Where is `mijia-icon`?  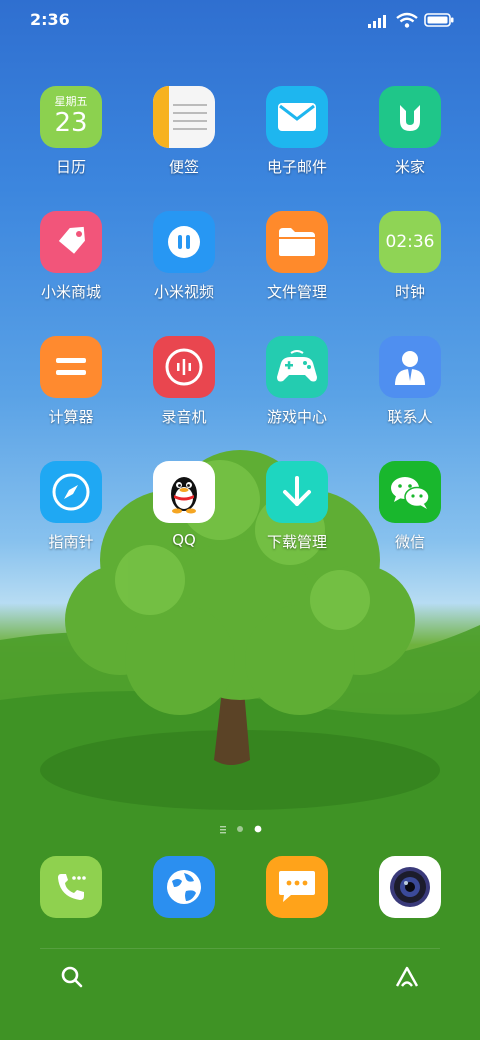
mijia-icon is located at coordinates (410, 117).